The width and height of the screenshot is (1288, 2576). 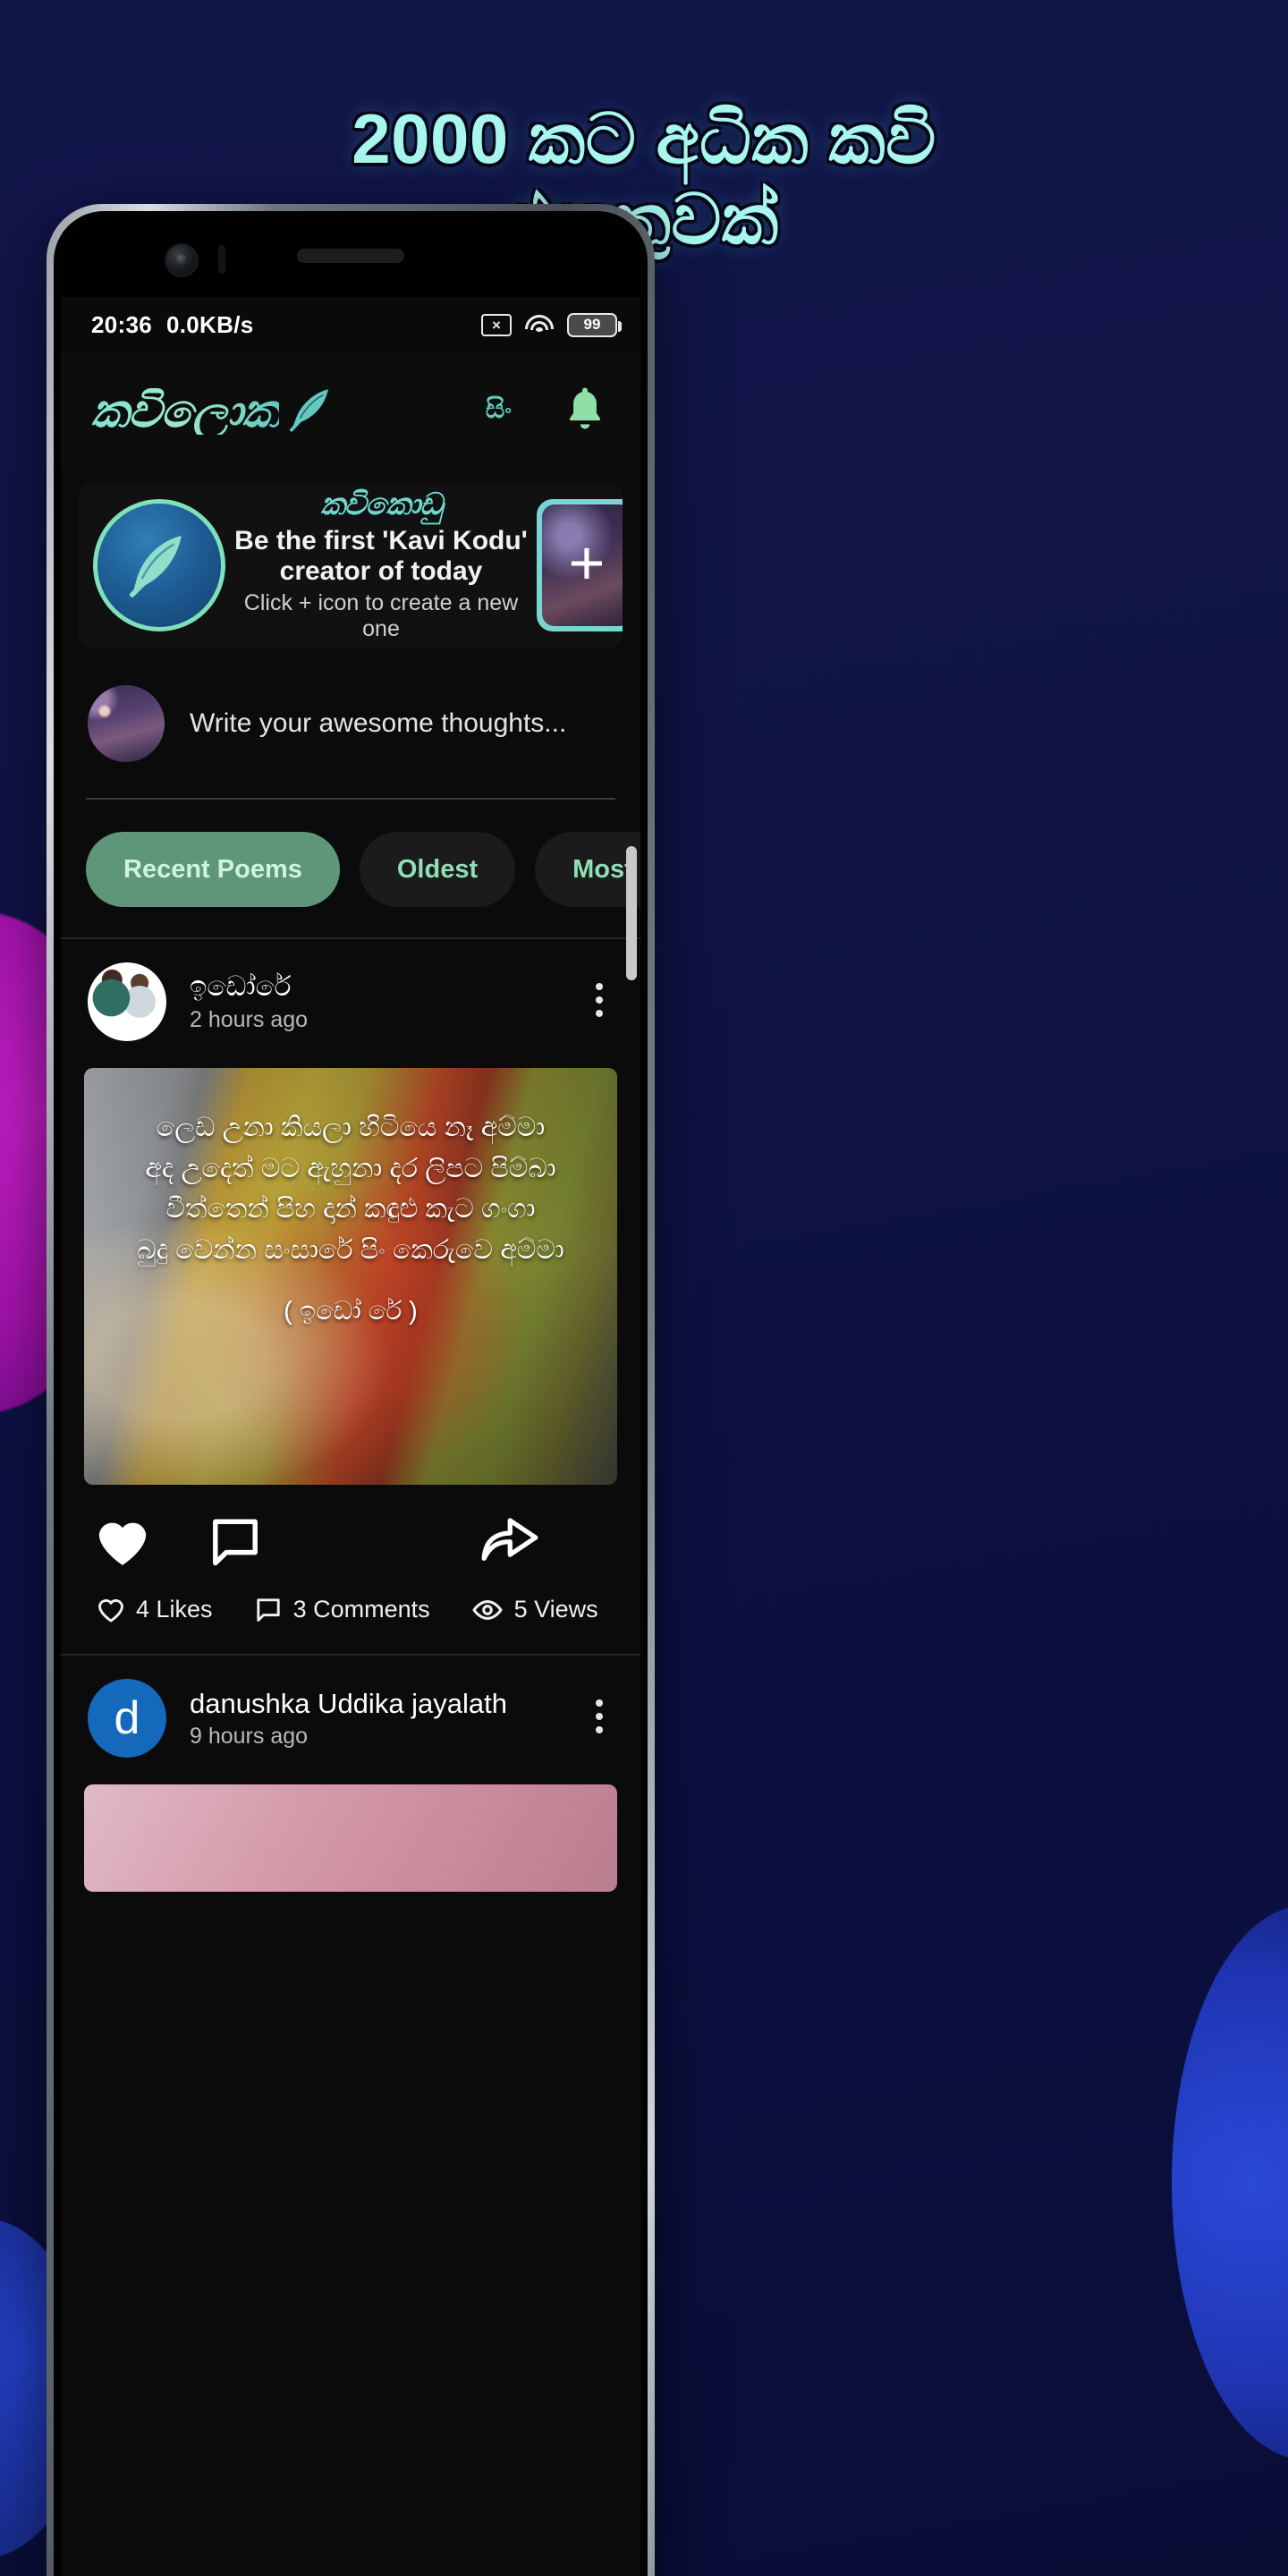 I want to click on status-bar-left: 20:36 0.0KB/s, so click(x=172, y=325).